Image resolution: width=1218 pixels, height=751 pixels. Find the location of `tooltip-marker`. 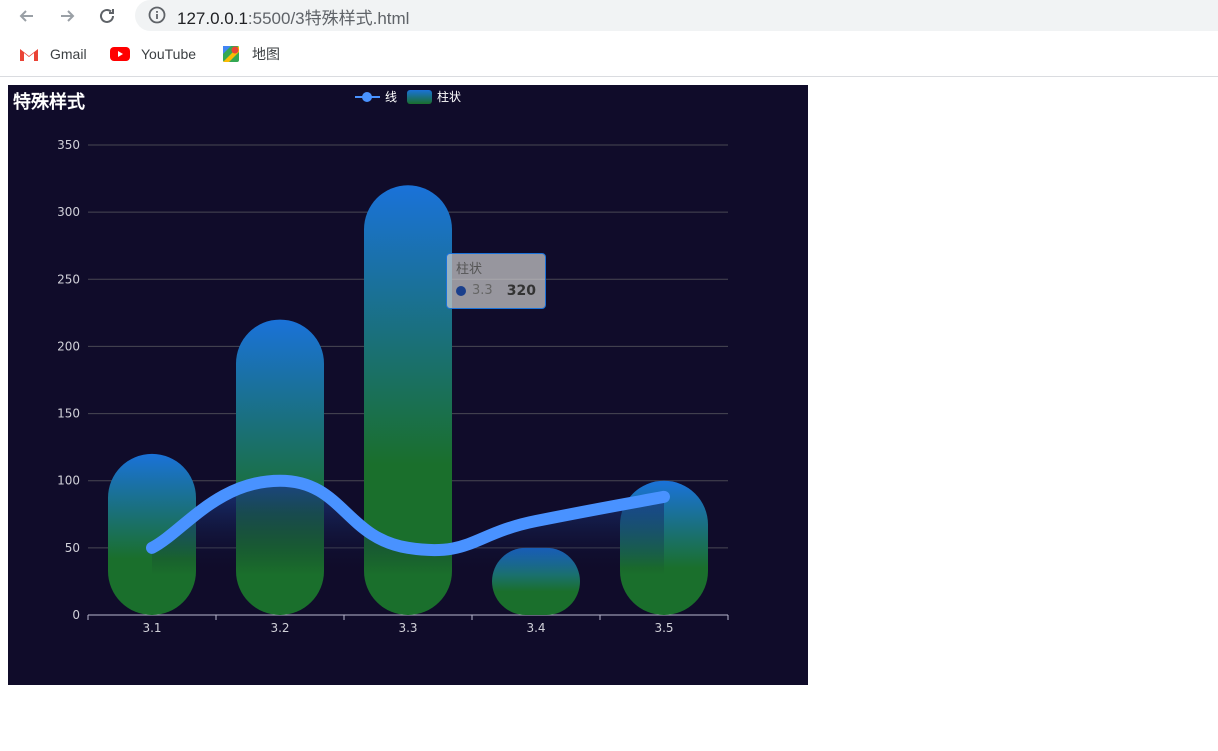

tooltip-marker is located at coordinates (461, 291).